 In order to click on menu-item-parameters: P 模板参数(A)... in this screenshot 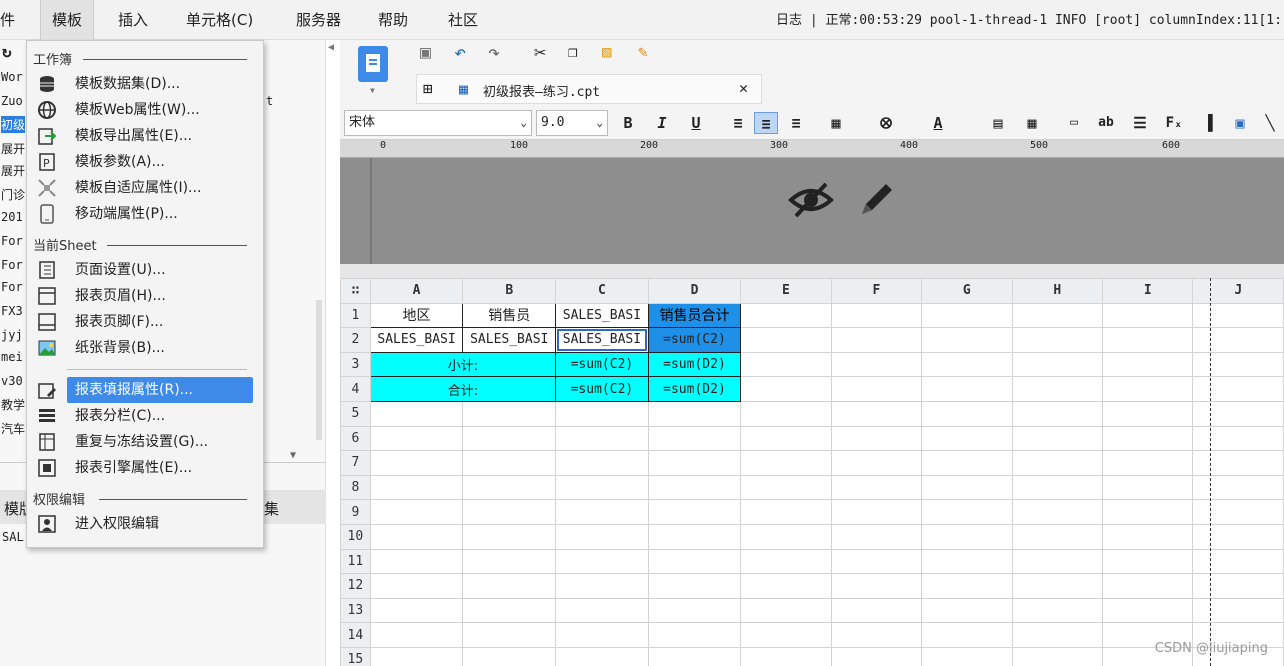, I will do `click(142, 162)`.